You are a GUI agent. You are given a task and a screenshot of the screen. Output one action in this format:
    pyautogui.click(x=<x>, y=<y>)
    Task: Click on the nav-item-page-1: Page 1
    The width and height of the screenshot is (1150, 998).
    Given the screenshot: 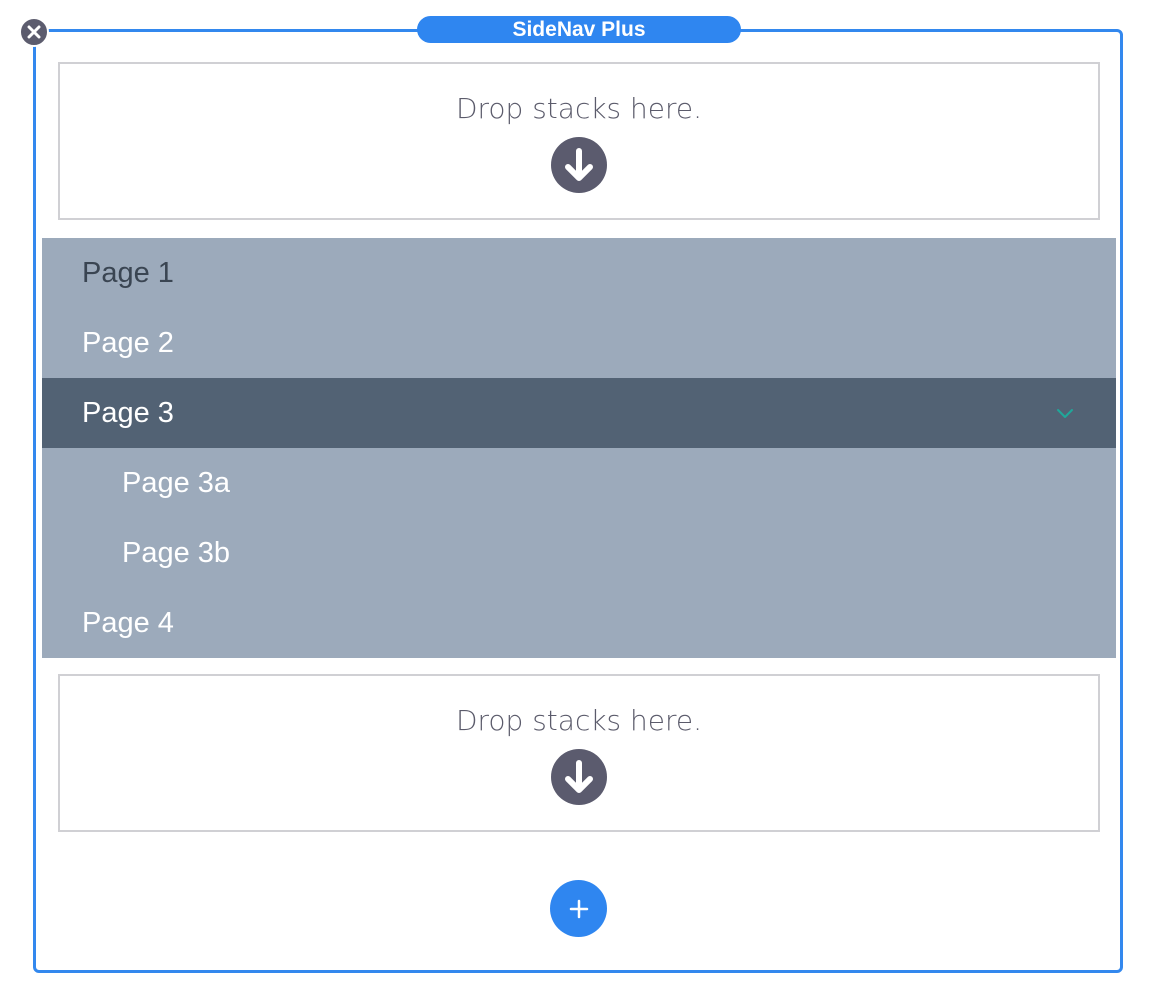 What is the action you would take?
    pyautogui.click(x=579, y=273)
    